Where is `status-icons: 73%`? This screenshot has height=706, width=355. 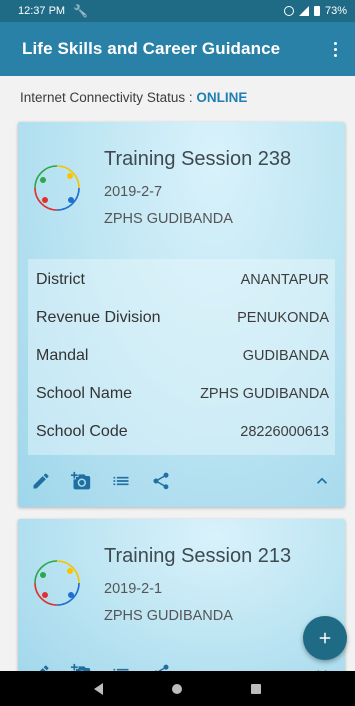 status-icons: 73% is located at coordinates (315, 11).